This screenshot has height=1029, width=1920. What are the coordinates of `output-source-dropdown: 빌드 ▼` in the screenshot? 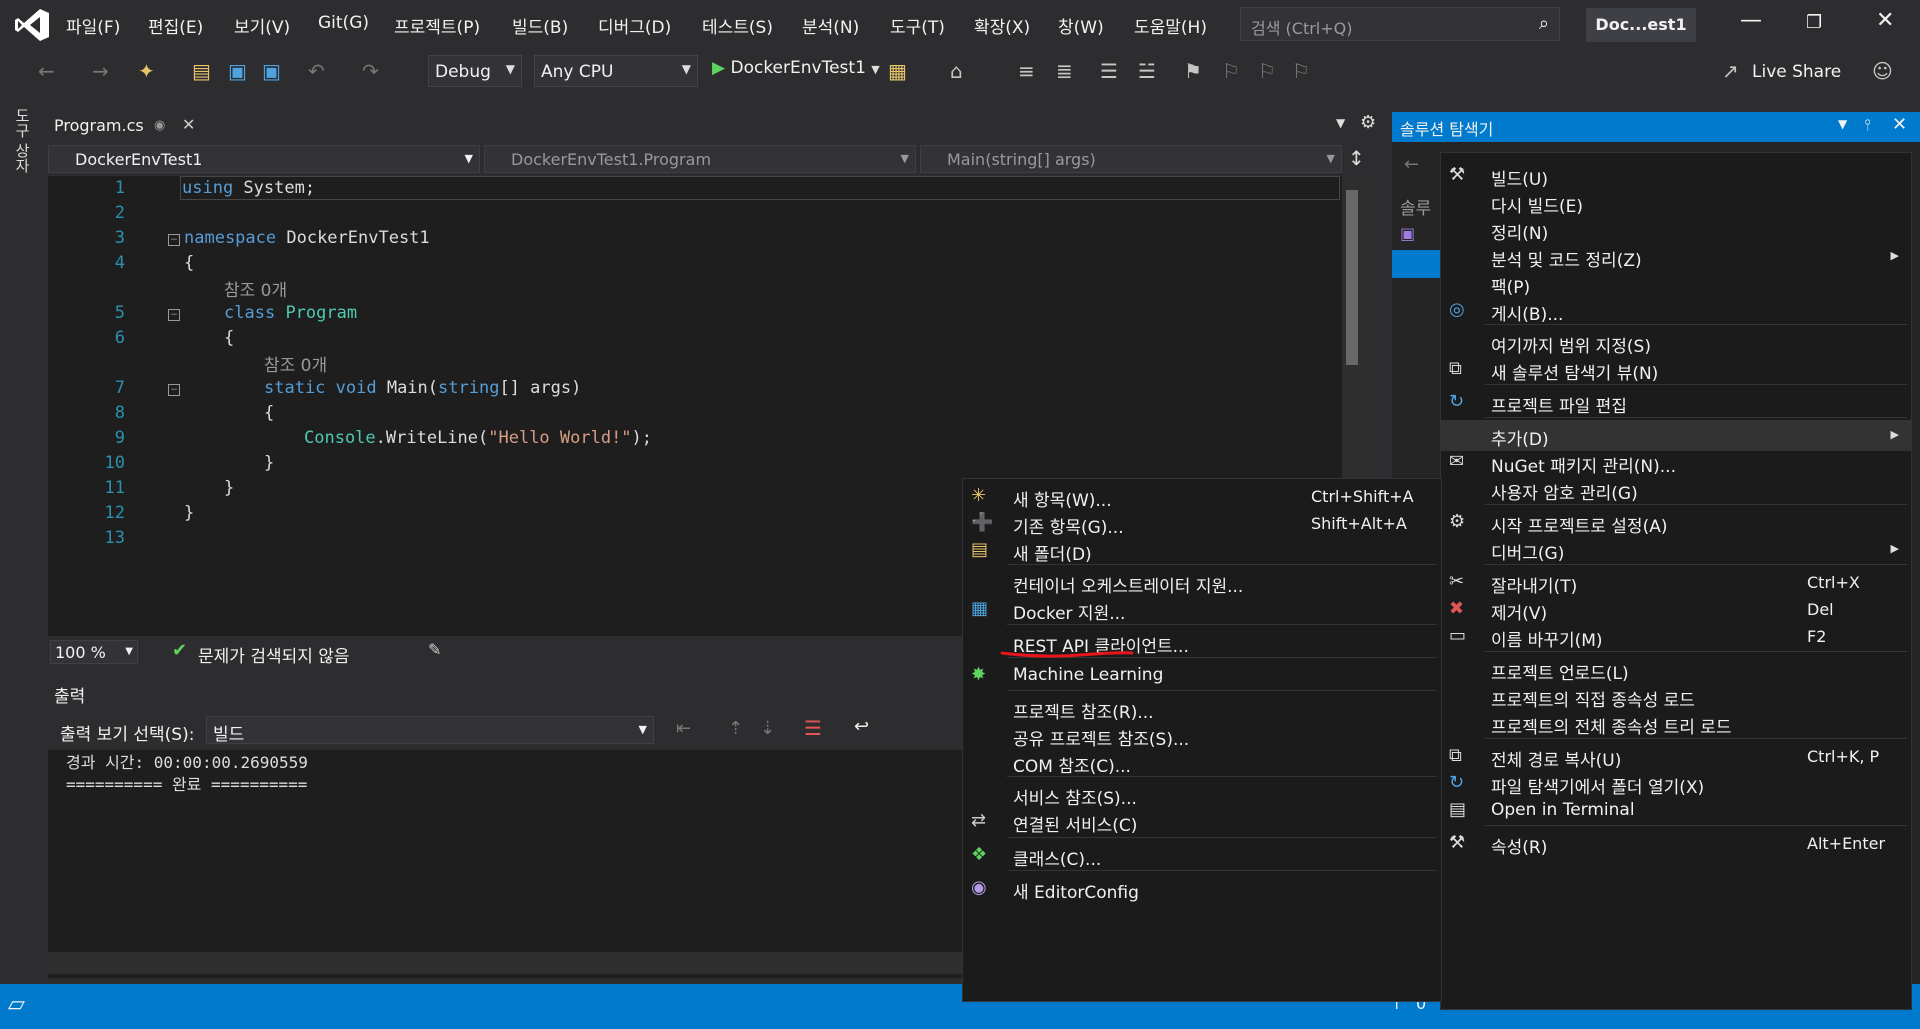 It's located at (430, 730).